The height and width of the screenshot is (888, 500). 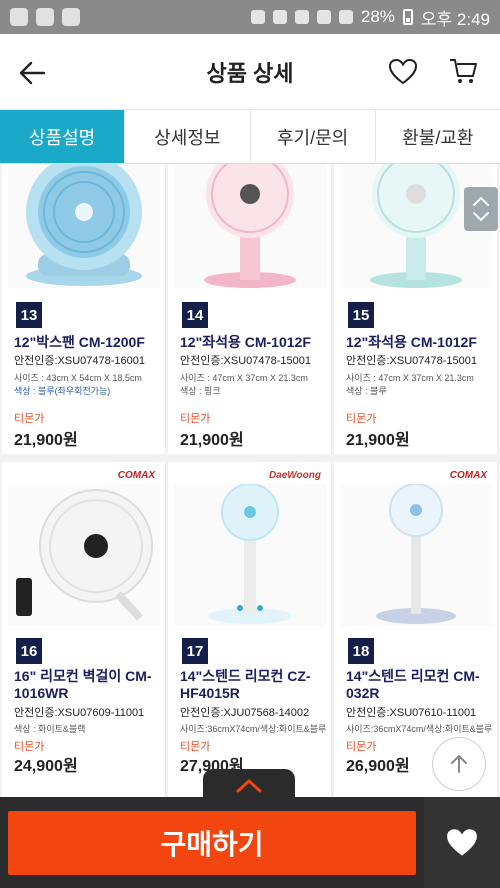 What do you see at coordinates (46, 766) in the screenshot?
I see `product-price: 24,900원` at bounding box center [46, 766].